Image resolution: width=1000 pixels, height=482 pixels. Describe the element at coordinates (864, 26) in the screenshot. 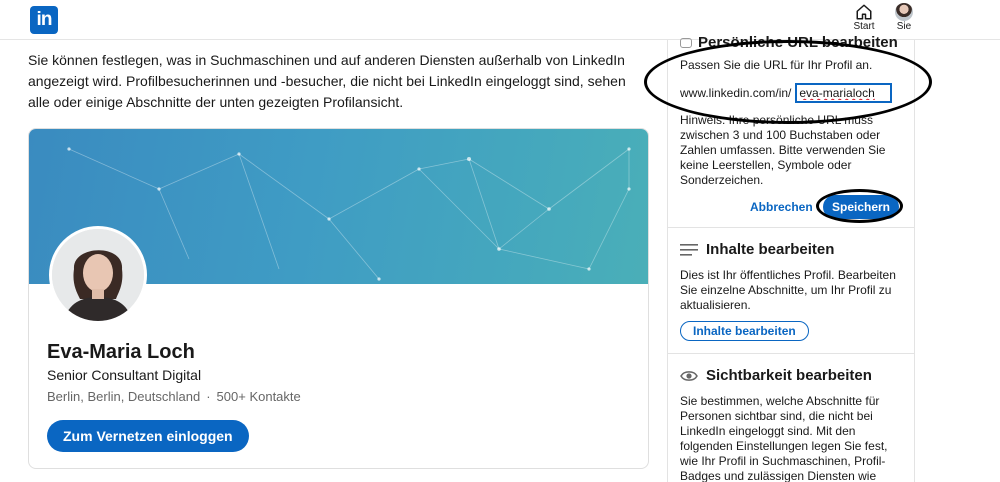

I see `nav-start-label: Start` at that location.